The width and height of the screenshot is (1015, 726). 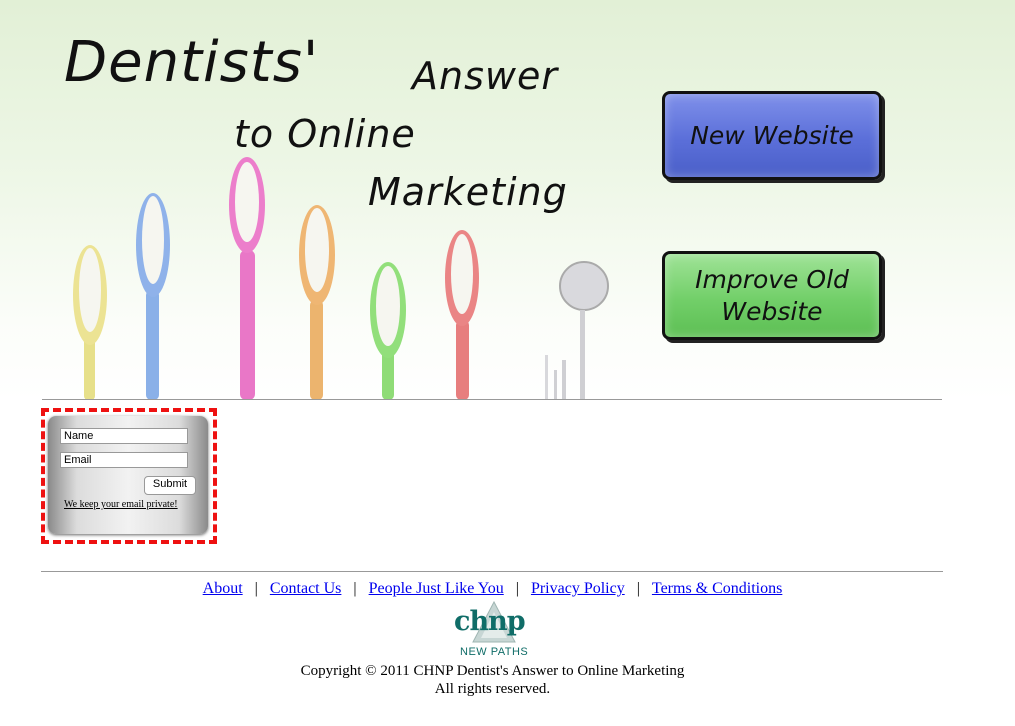 I want to click on toothbrush-green-icon, so click(x=388, y=331).